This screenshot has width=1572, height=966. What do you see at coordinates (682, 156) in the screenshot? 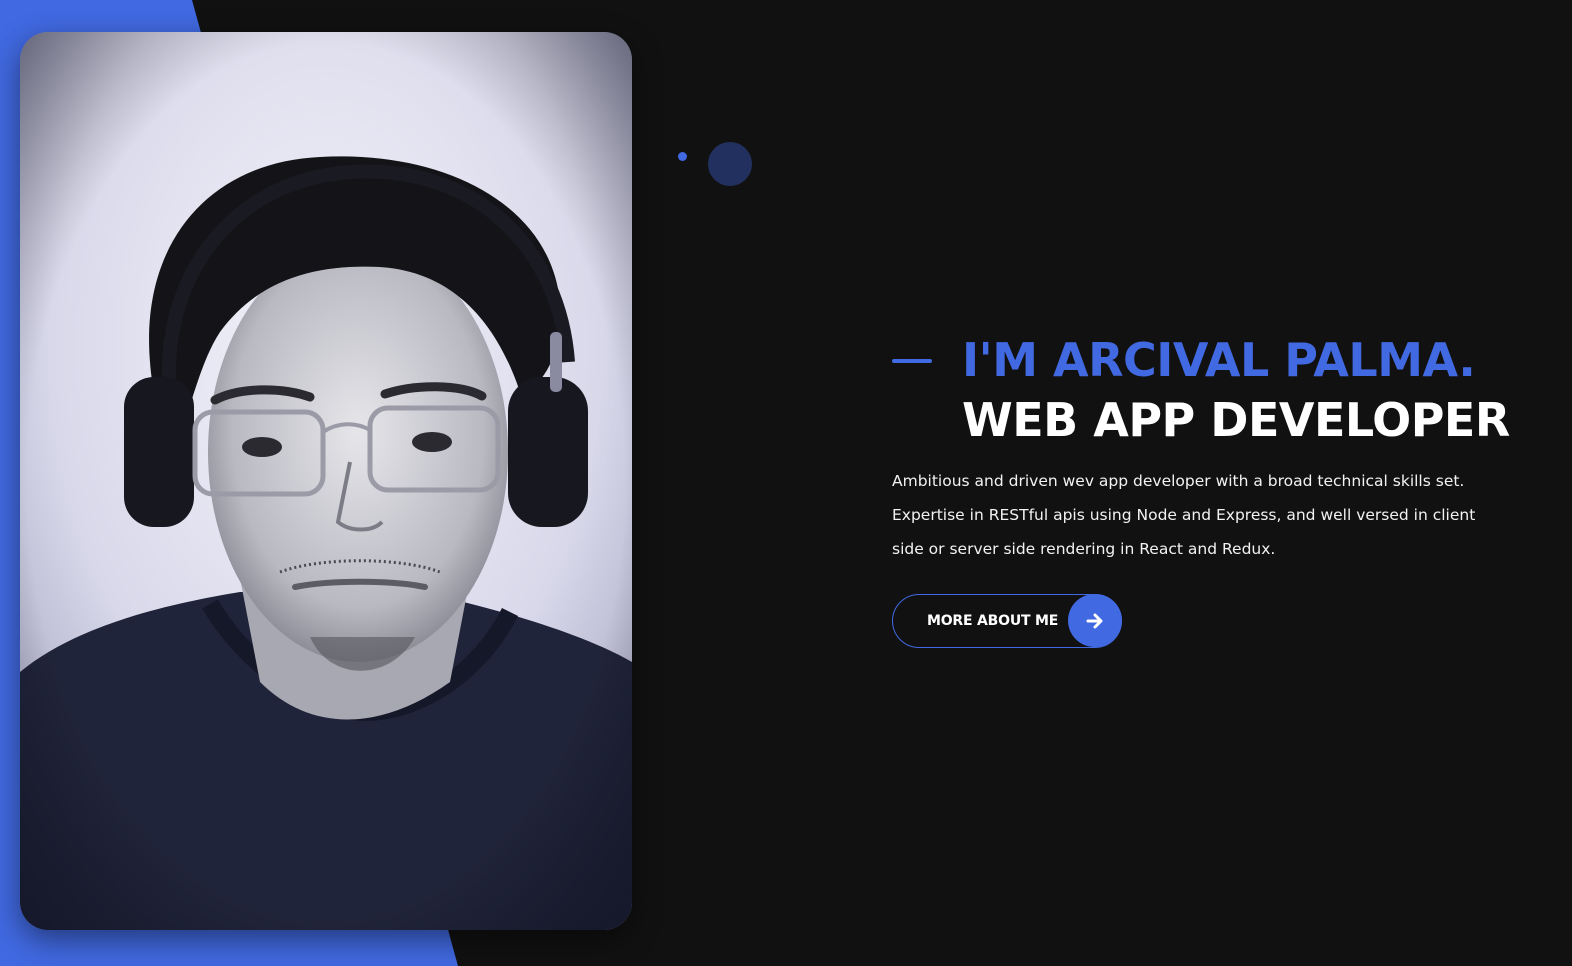
I see `decorative-dot-small` at bounding box center [682, 156].